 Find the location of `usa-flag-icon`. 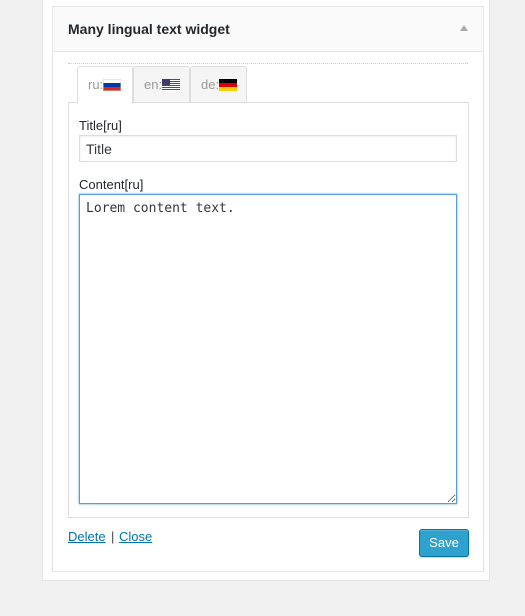

usa-flag-icon is located at coordinates (171, 84).